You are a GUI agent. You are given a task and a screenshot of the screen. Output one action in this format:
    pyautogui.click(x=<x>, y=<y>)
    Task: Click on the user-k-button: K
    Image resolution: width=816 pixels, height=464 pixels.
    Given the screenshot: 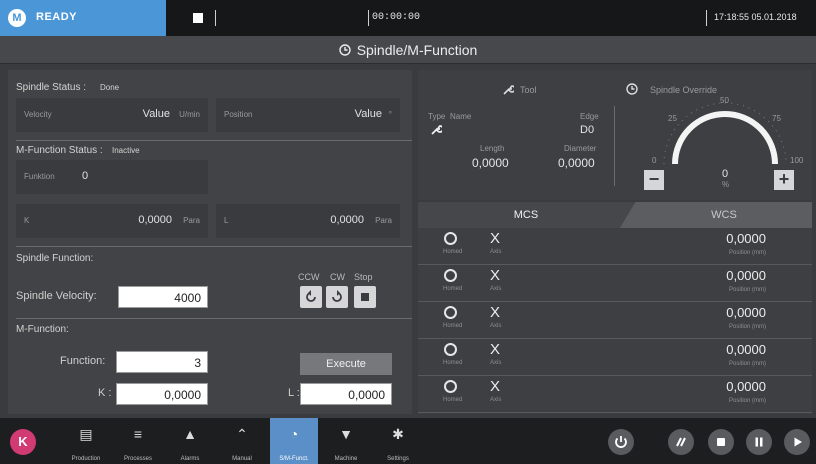 What is the action you would take?
    pyautogui.click(x=23, y=442)
    